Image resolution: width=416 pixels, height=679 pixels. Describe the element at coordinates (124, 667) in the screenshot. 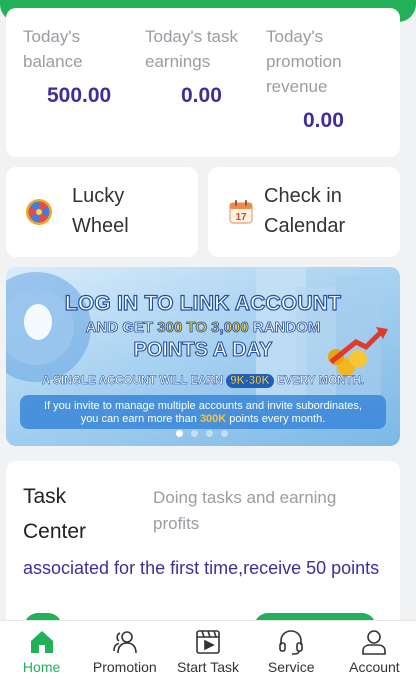

I see `tab-promotion-label: Promotion` at that location.